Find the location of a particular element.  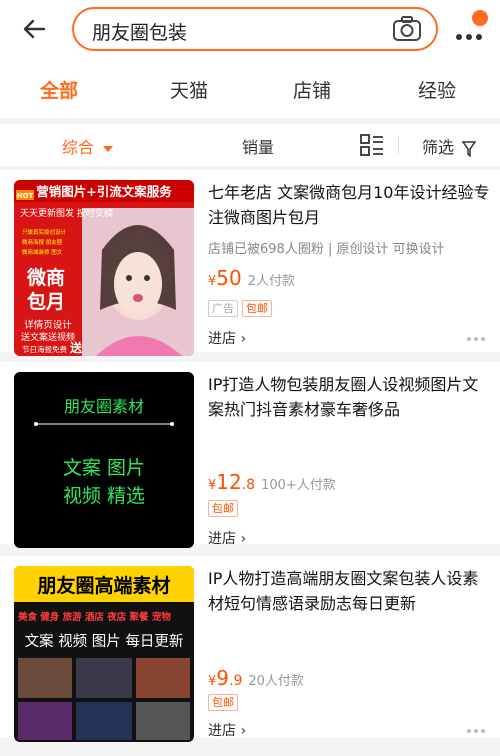

thumb-banner: 营销图片+引流文案服务 is located at coordinates (104, 191).